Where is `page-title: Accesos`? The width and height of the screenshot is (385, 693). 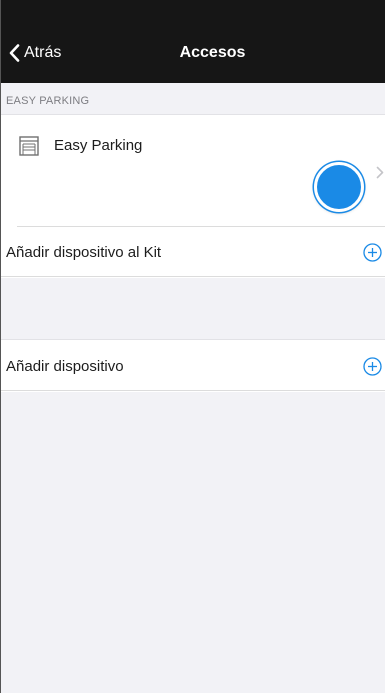 page-title: Accesos is located at coordinates (212, 52).